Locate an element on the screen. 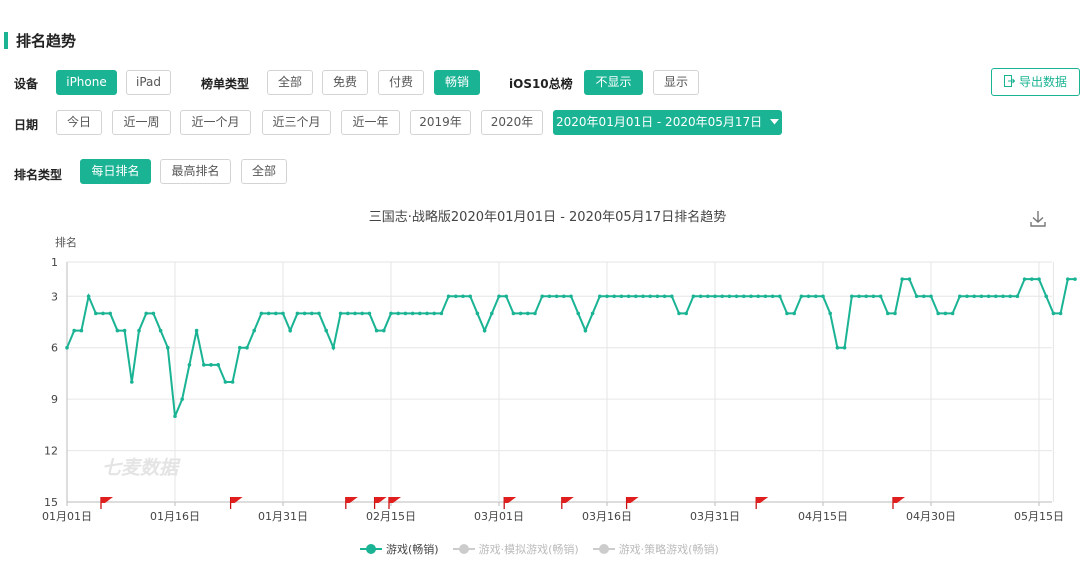 This screenshot has width=1080, height=569. list-type-grossing-button: 畅销 is located at coordinates (457, 82).